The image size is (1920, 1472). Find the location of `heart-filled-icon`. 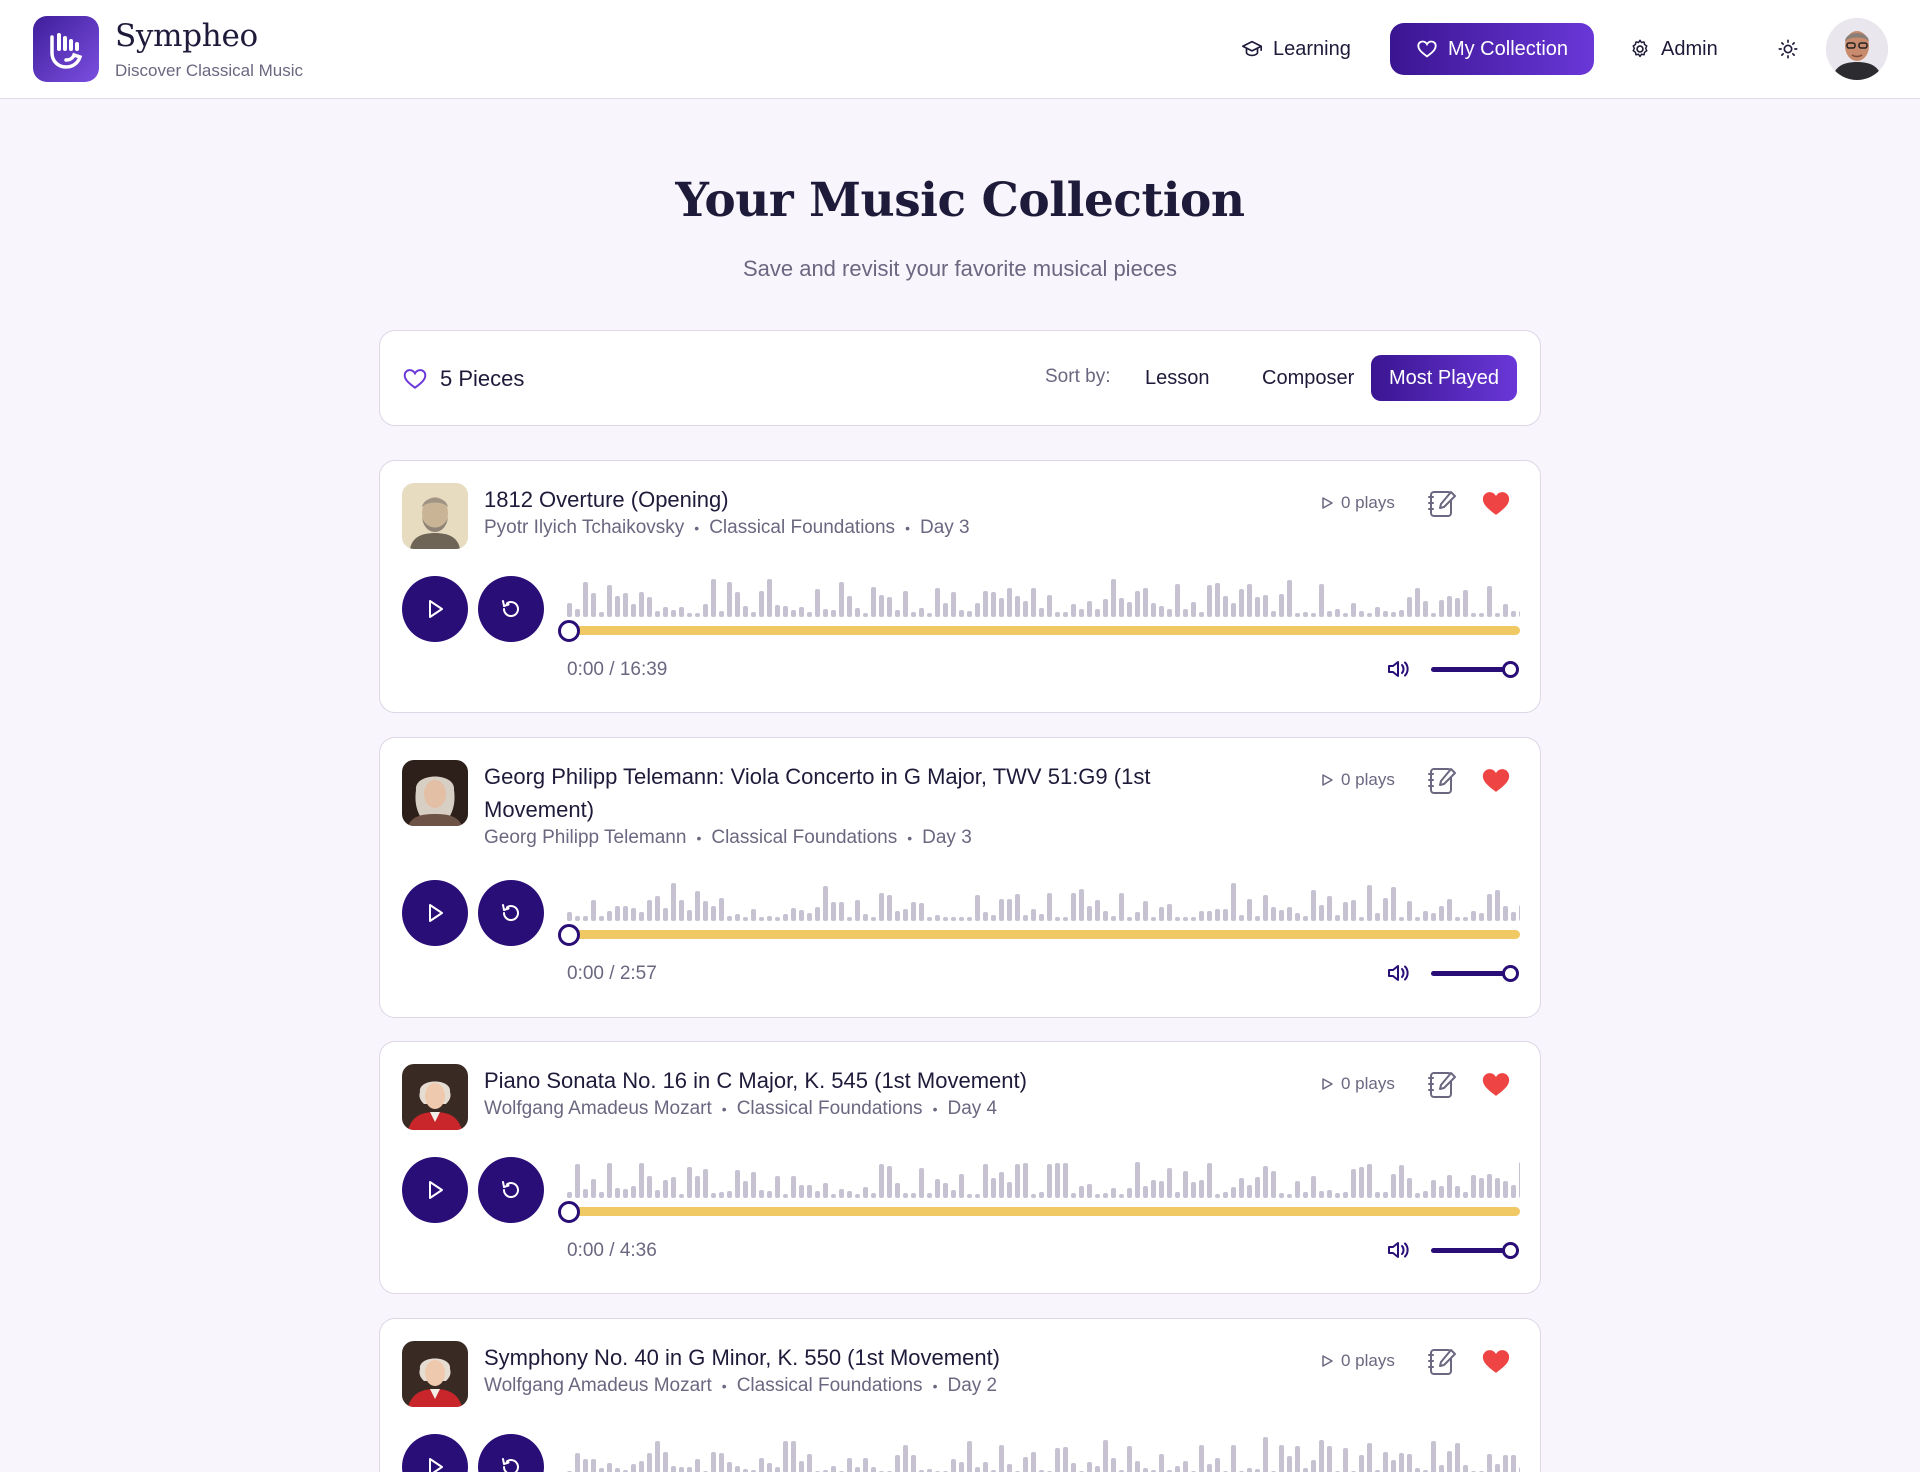

heart-filled-icon is located at coordinates (1496, 780).